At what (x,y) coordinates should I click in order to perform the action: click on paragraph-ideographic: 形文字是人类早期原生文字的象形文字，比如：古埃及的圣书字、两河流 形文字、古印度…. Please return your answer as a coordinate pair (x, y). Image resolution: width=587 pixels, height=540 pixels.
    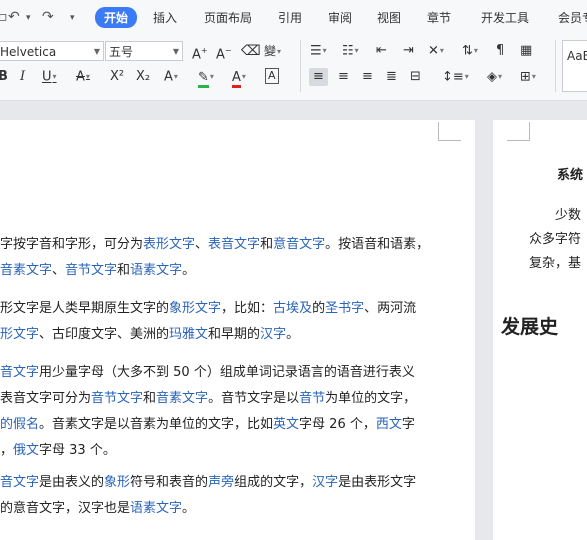
    Looking at the image, I should click on (208, 322).